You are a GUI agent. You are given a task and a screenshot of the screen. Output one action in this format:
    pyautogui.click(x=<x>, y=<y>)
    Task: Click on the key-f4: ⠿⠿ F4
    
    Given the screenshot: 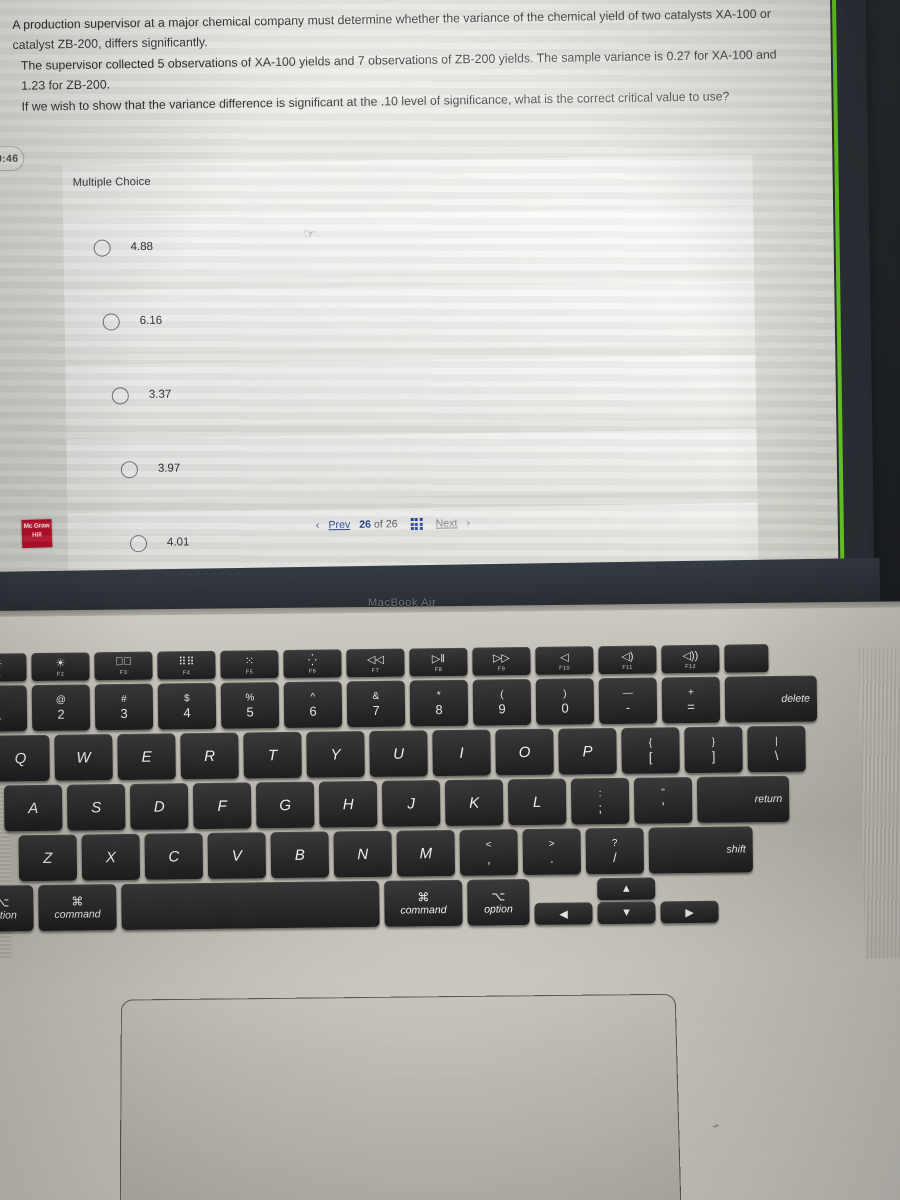 What is the action you would take?
    pyautogui.click(x=186, y=665)
    